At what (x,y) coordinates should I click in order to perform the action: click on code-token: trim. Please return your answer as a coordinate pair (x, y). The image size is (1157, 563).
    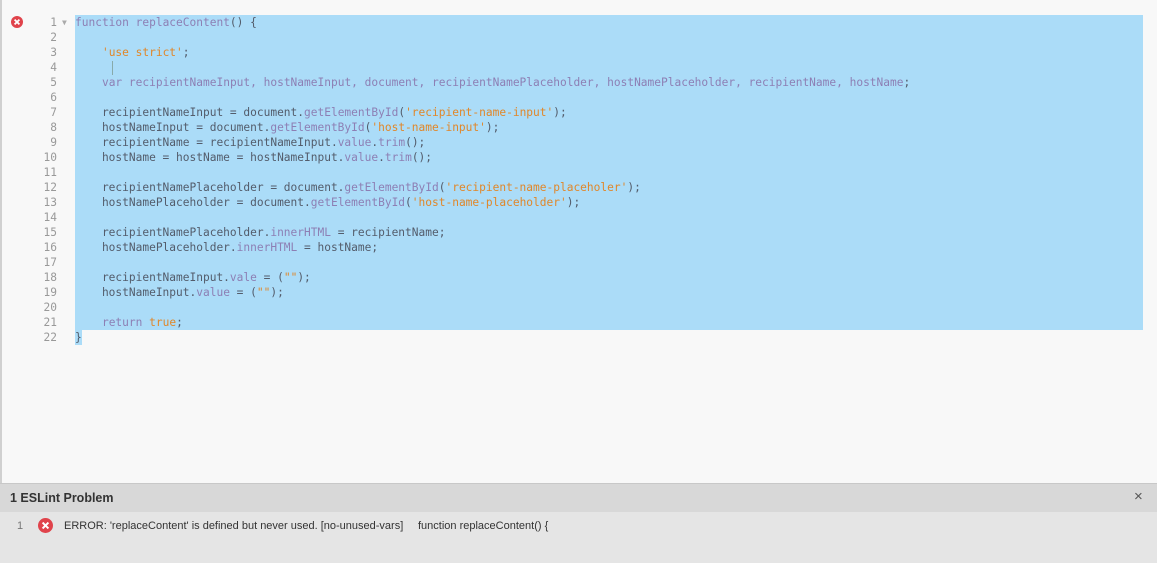
    Looking at the image, I should click on (392, 142).